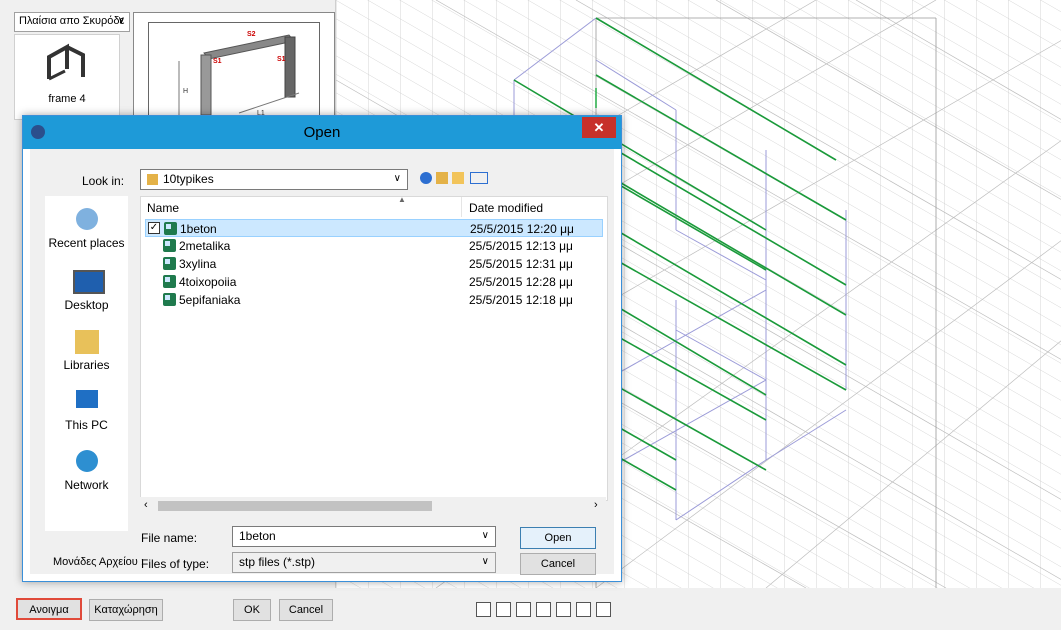 The height and width of the screenshot is (630, 1061). What do you see at coordinates (506, 208) in the screenshot?
I see `column-header-date: Date modified` at bounding box center [506, 208].